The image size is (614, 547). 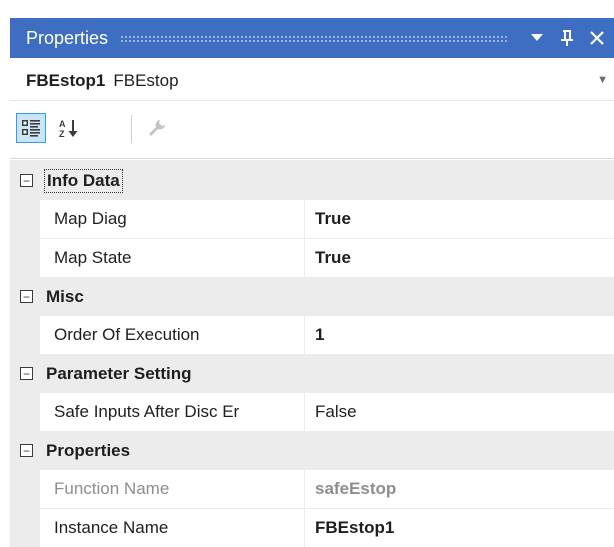 What do you see at coordinates (602, 80) in the screenshot?
I see `chevron-down-icon: ▼` at bounding box center [602, 80].